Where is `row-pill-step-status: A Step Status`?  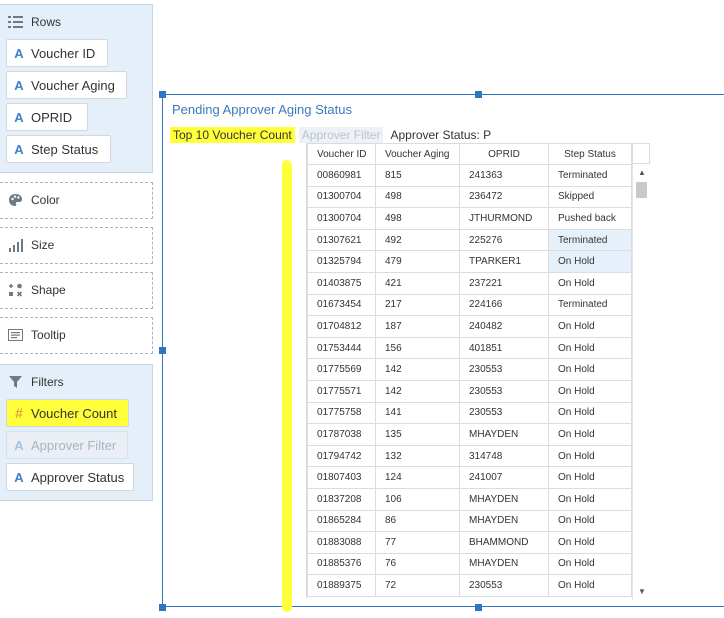 row-pill-step-status: A Step Status is located at coordinates (58, 149).